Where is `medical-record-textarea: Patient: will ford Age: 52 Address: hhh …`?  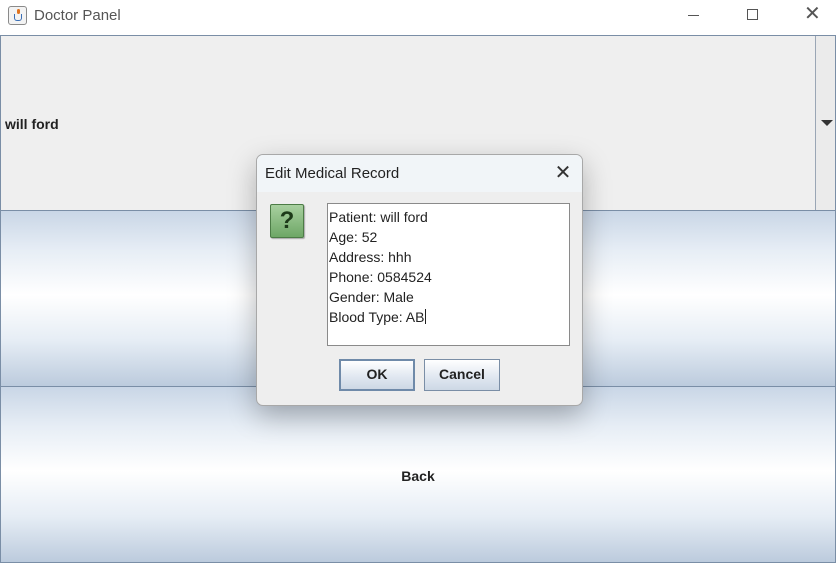
medical-record-textarea: Patient: will ford Age: 52 Address: hhh … is located at coordinates (448, 274).